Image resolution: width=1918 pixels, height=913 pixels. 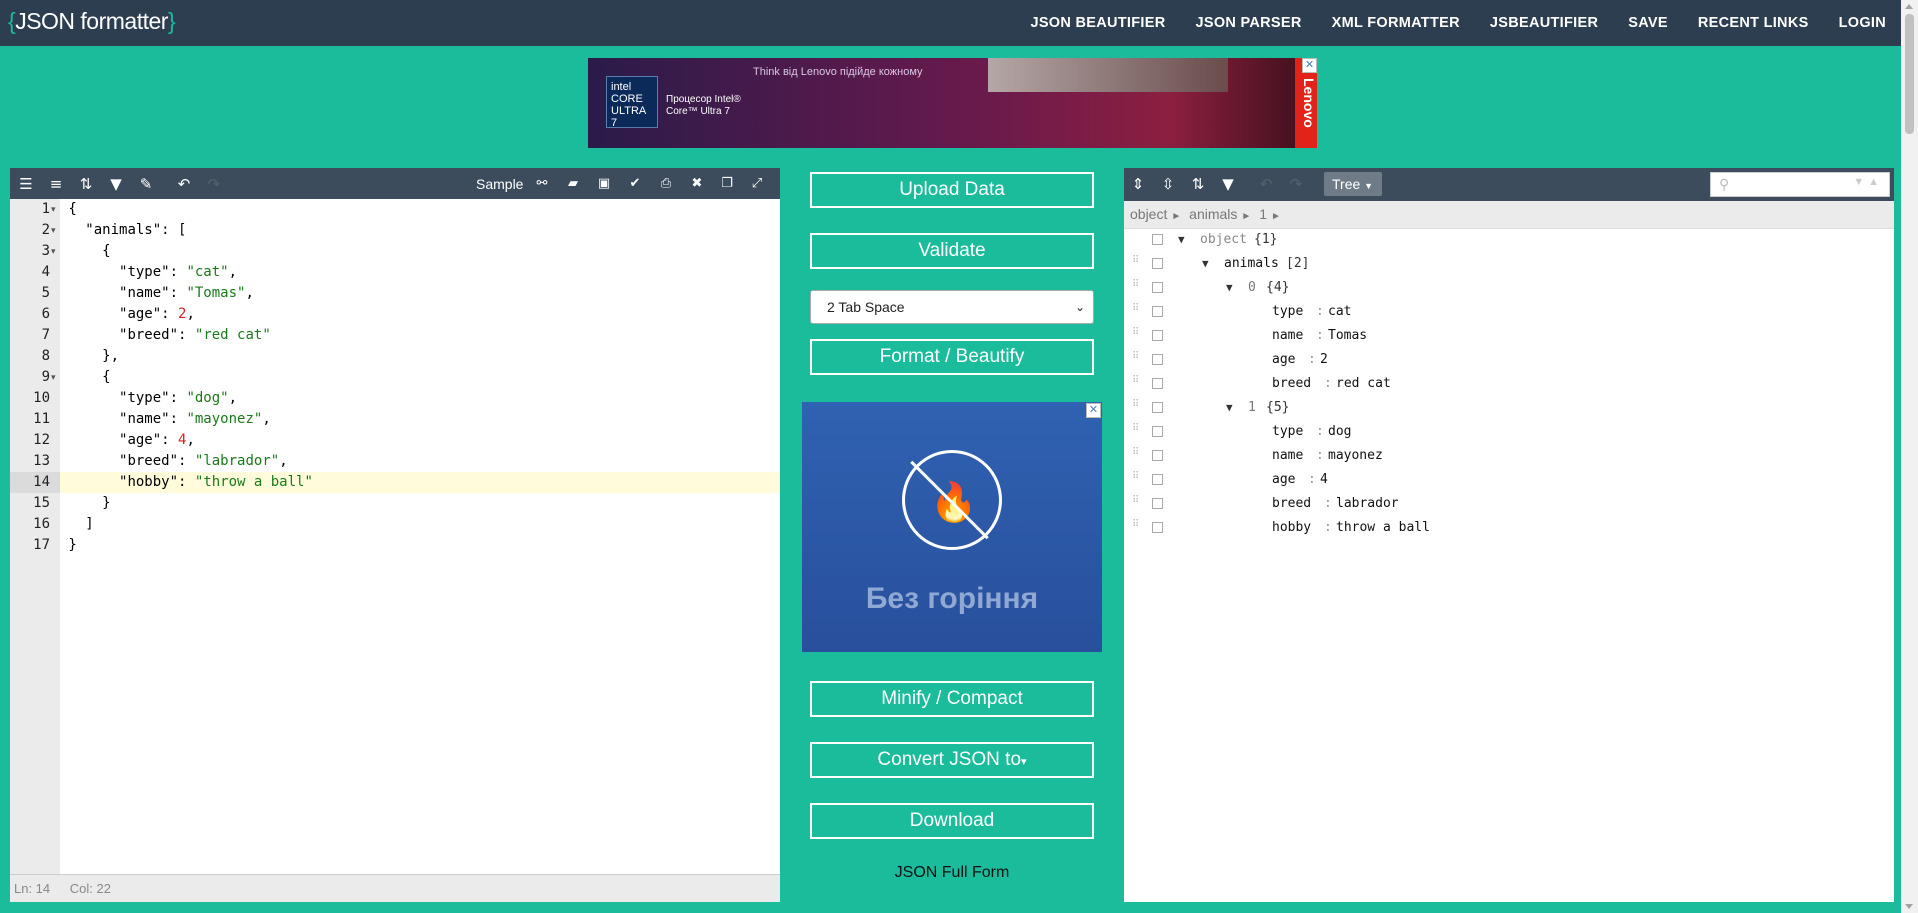 I want to click on tree-row: ⠿ ▼ animals [2], so click(x=1509, y=264).